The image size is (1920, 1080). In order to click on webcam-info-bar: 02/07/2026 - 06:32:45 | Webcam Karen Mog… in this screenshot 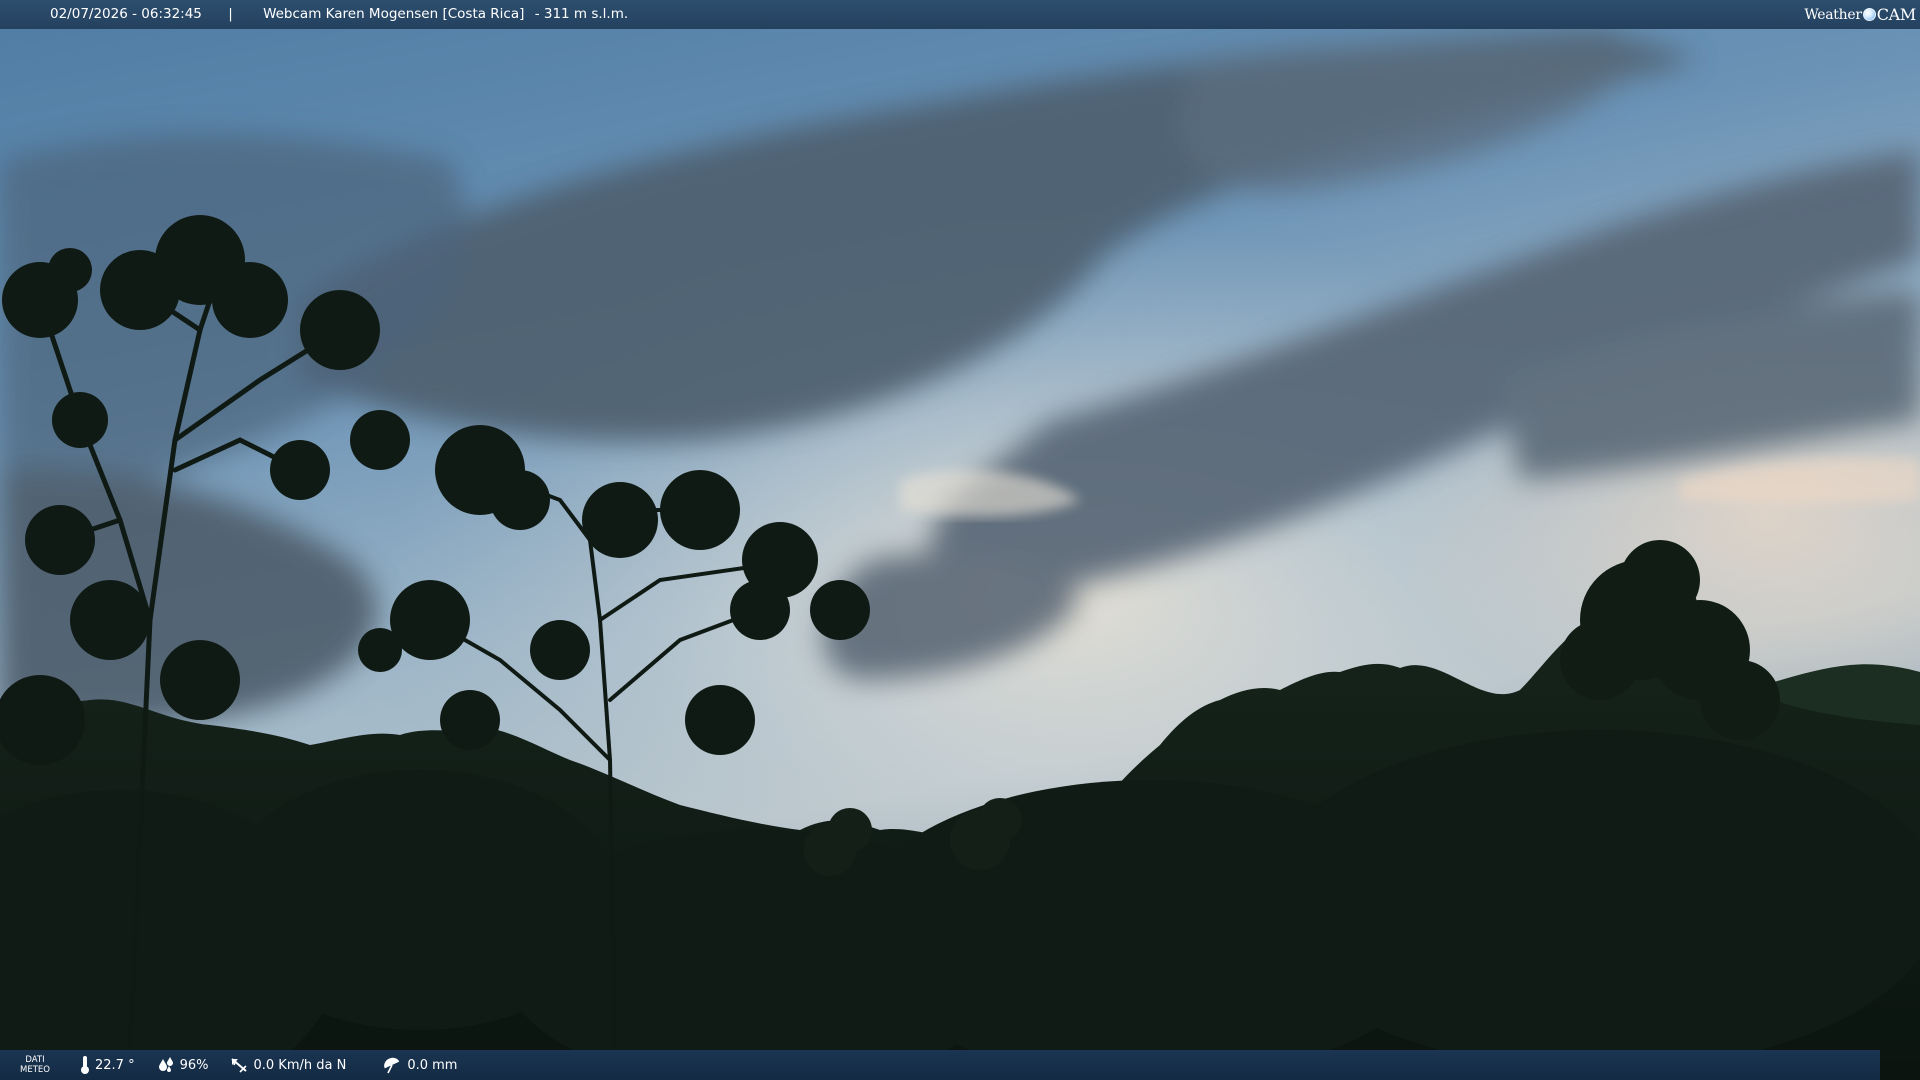, I will do `click(960, 14)`.